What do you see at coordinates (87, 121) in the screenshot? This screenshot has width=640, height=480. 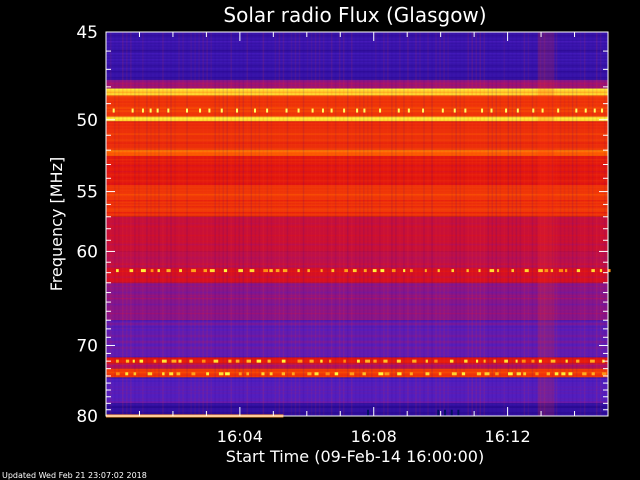 I see `y-tick-label: 50` at bounding box center [87, 121].